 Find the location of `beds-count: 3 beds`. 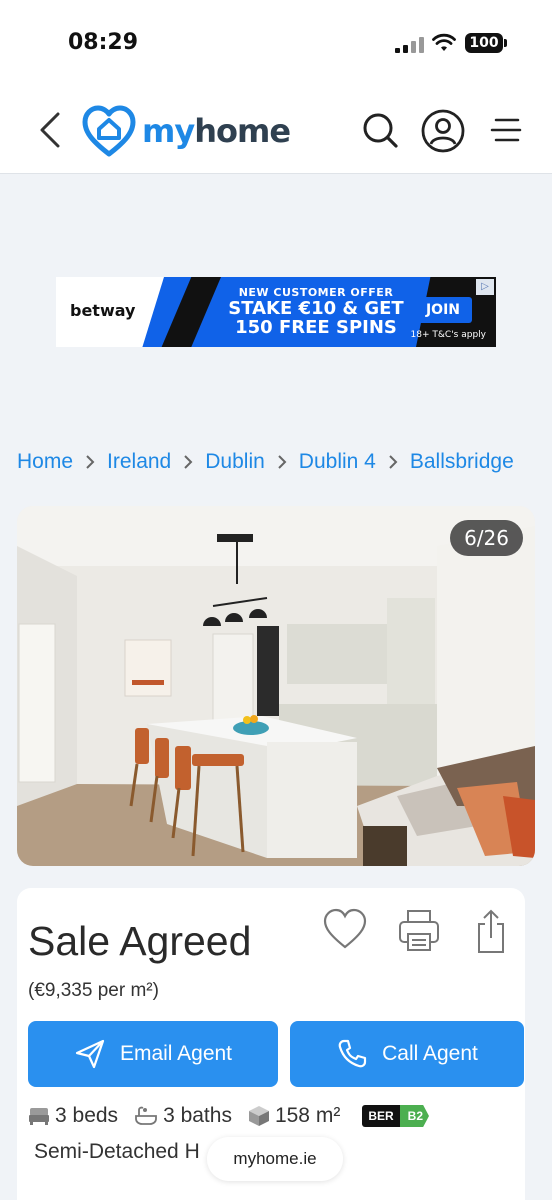

beds-count: 3 beds is located at coordinates (87, 1115).